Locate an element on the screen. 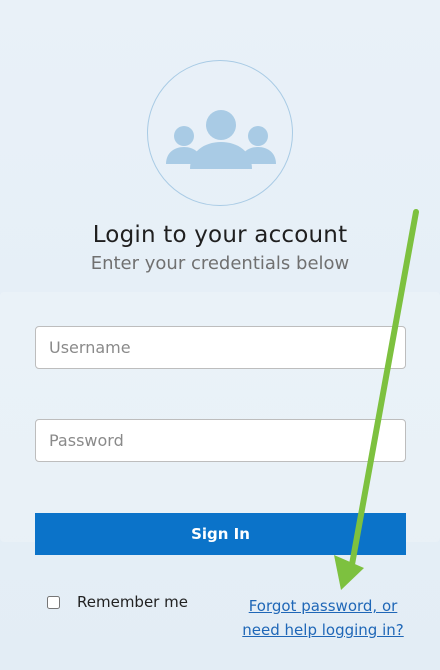 This screenshot has height=670, width=440. page-title: Login to your account is located at coordinates (220, 235).